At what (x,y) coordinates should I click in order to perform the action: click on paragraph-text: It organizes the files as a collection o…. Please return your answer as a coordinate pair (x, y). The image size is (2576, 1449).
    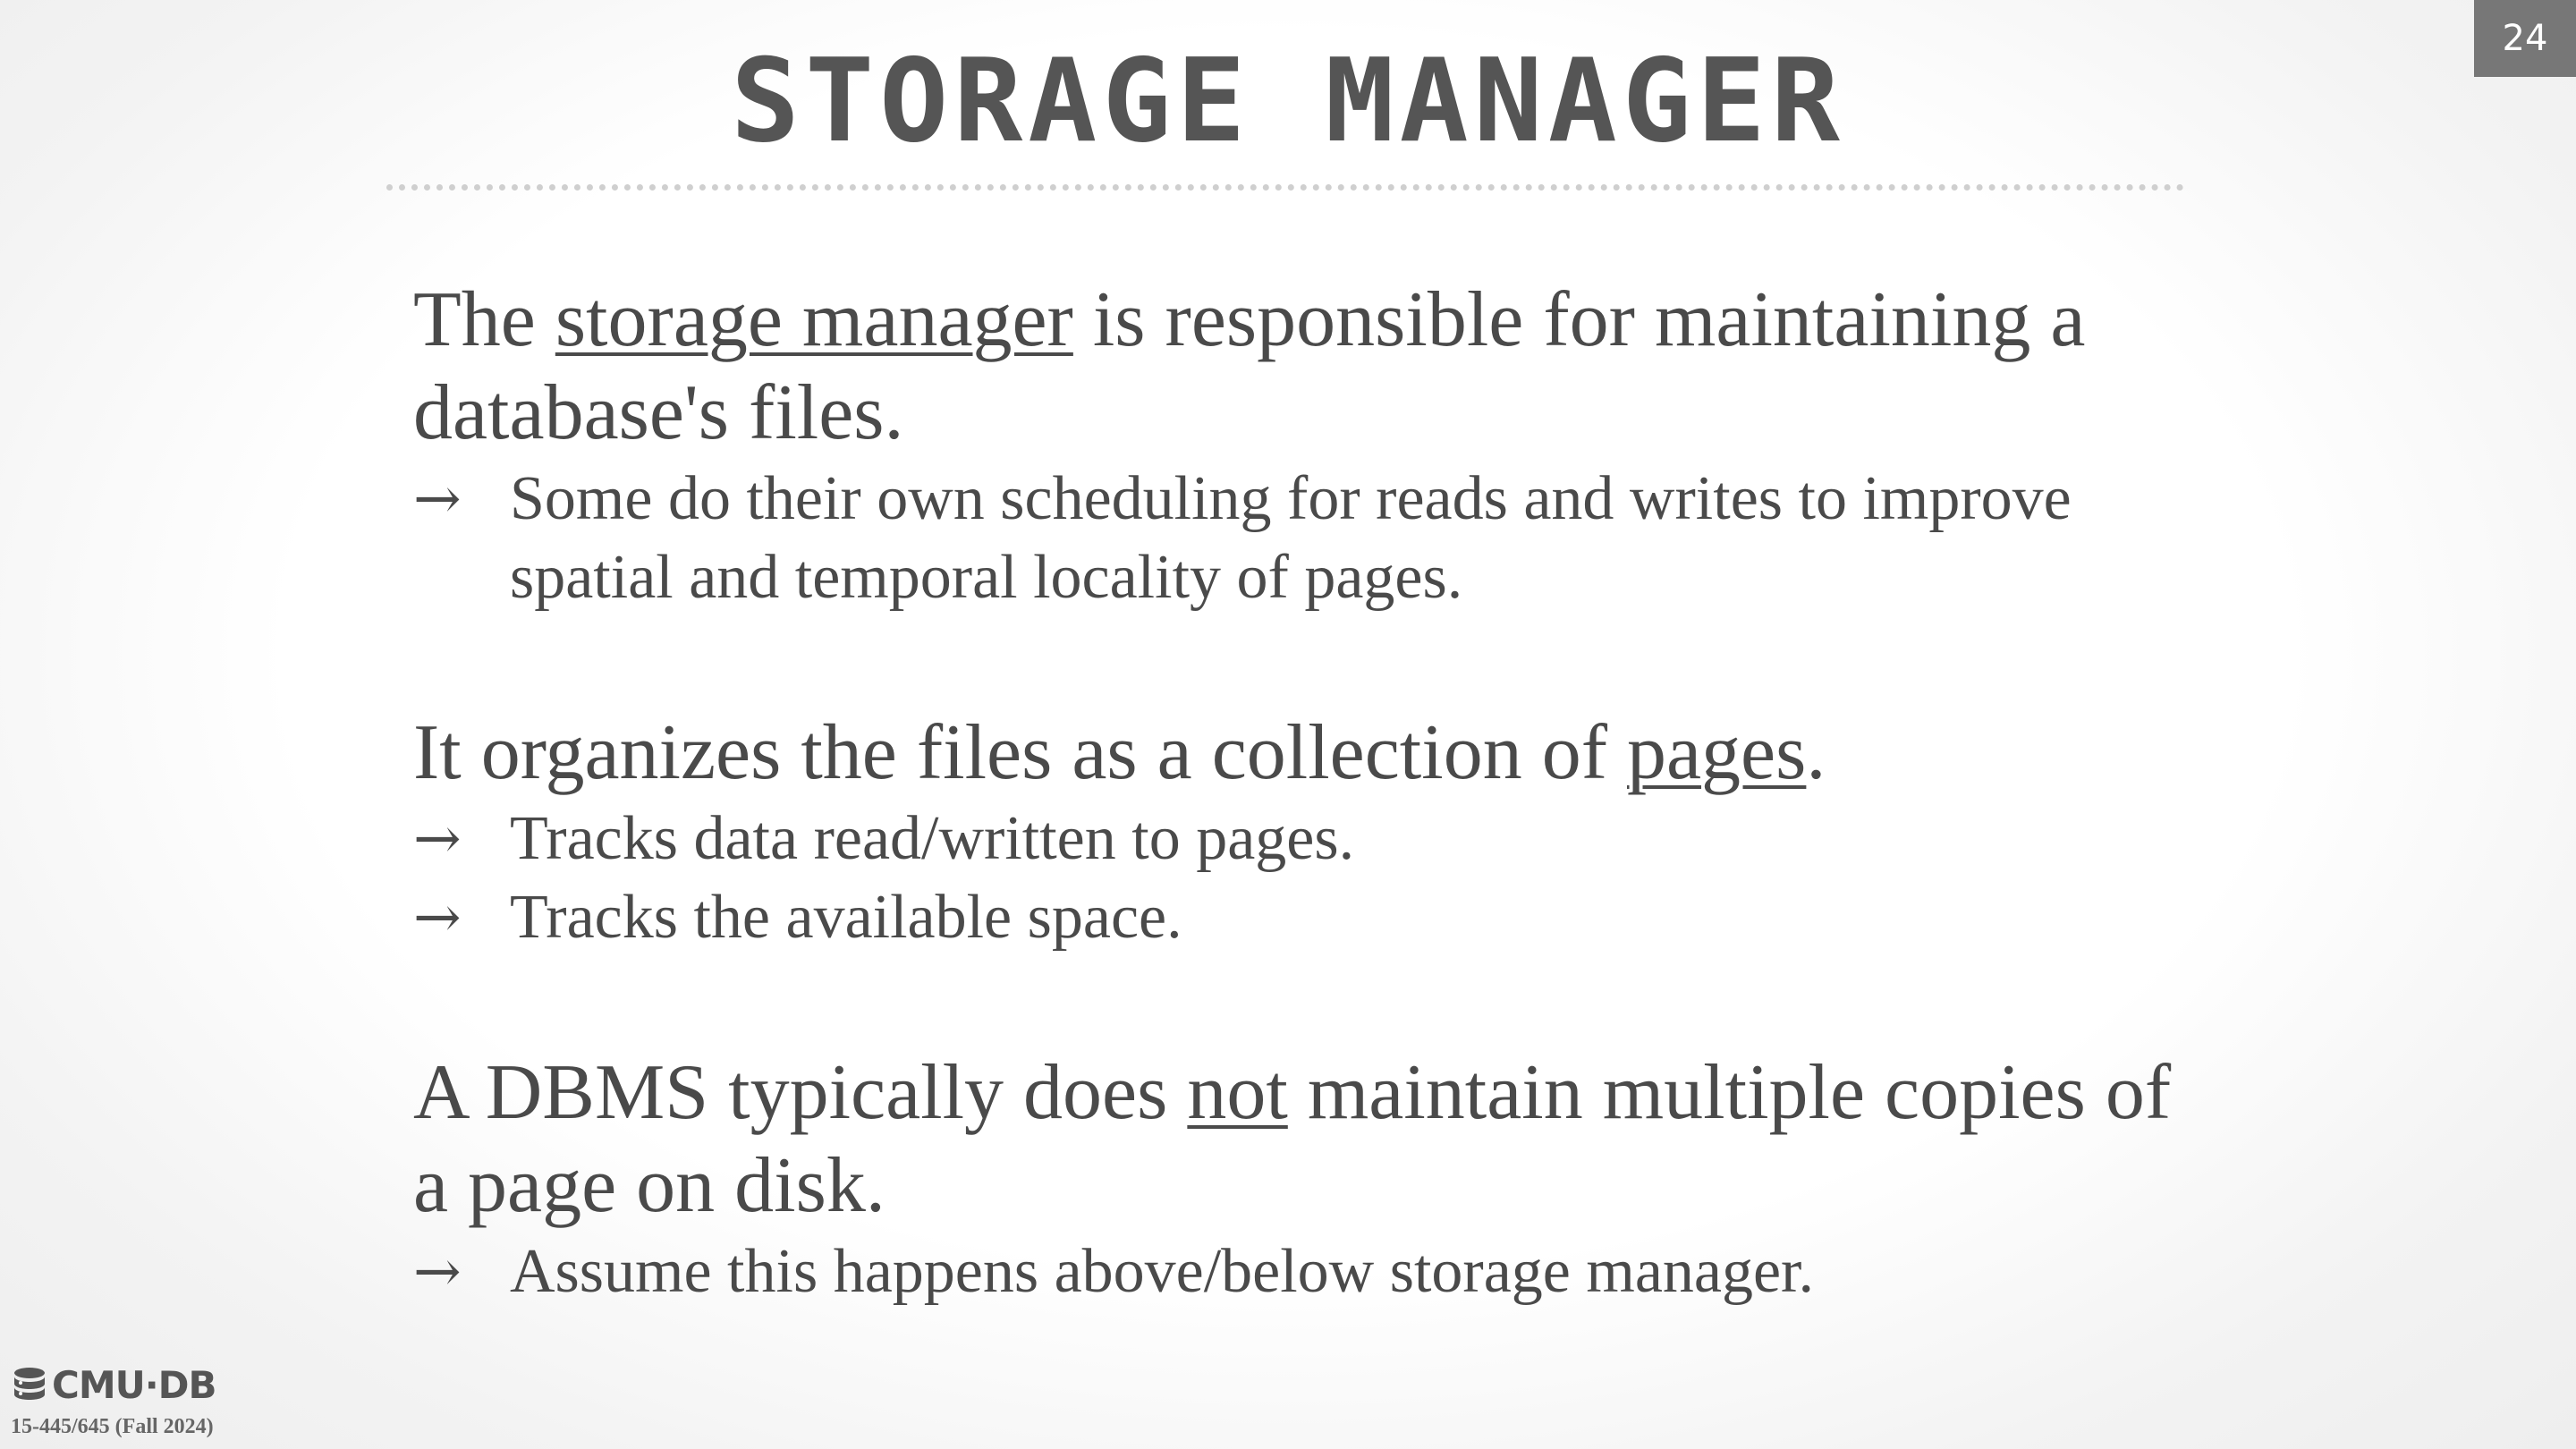
    Looking at the image, I should click on (1020, 752).